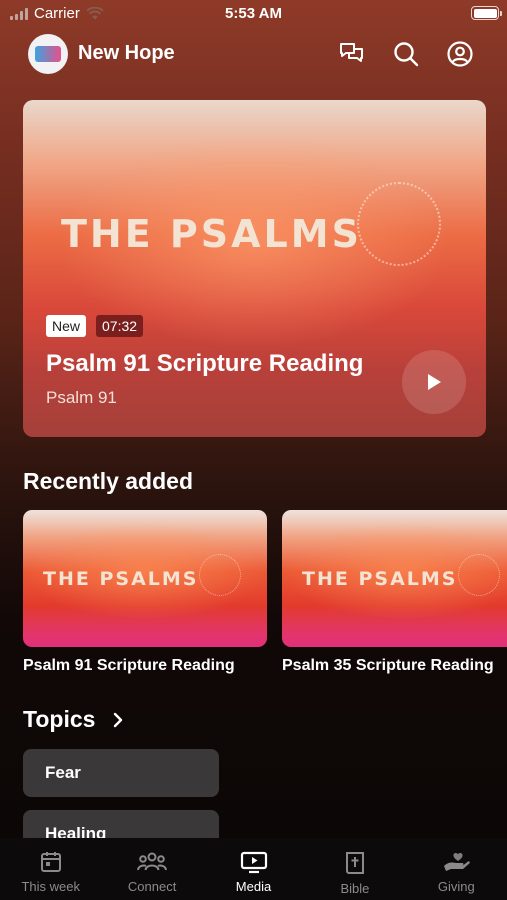 The image size is (507, 900). I want to click on recently-added-heading: Recently added, so click(108, 481).